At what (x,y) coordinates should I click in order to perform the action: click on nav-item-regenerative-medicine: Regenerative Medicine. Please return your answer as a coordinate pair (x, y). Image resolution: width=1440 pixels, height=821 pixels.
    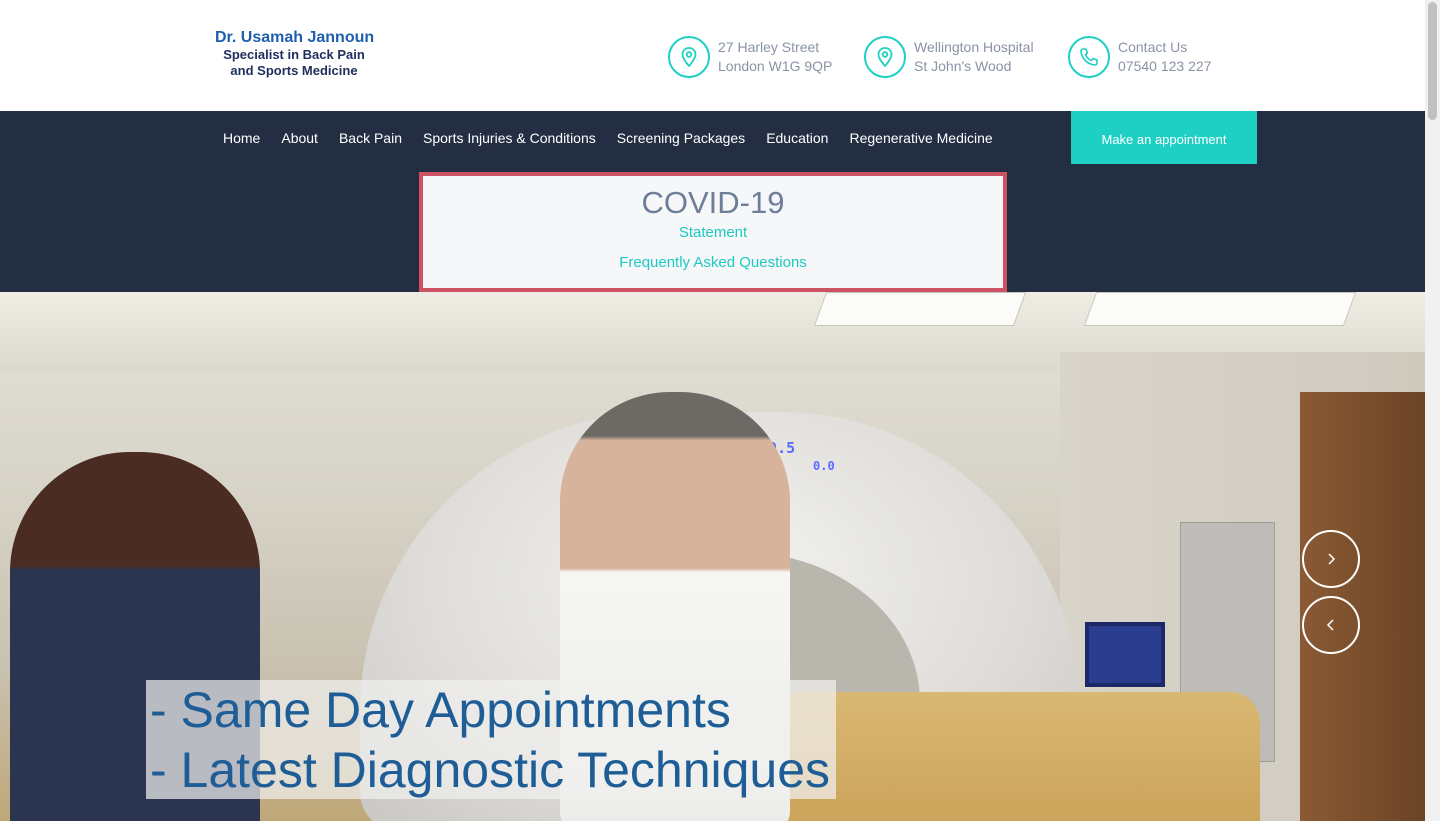
    Looking at the image, I should click on (920, 138).